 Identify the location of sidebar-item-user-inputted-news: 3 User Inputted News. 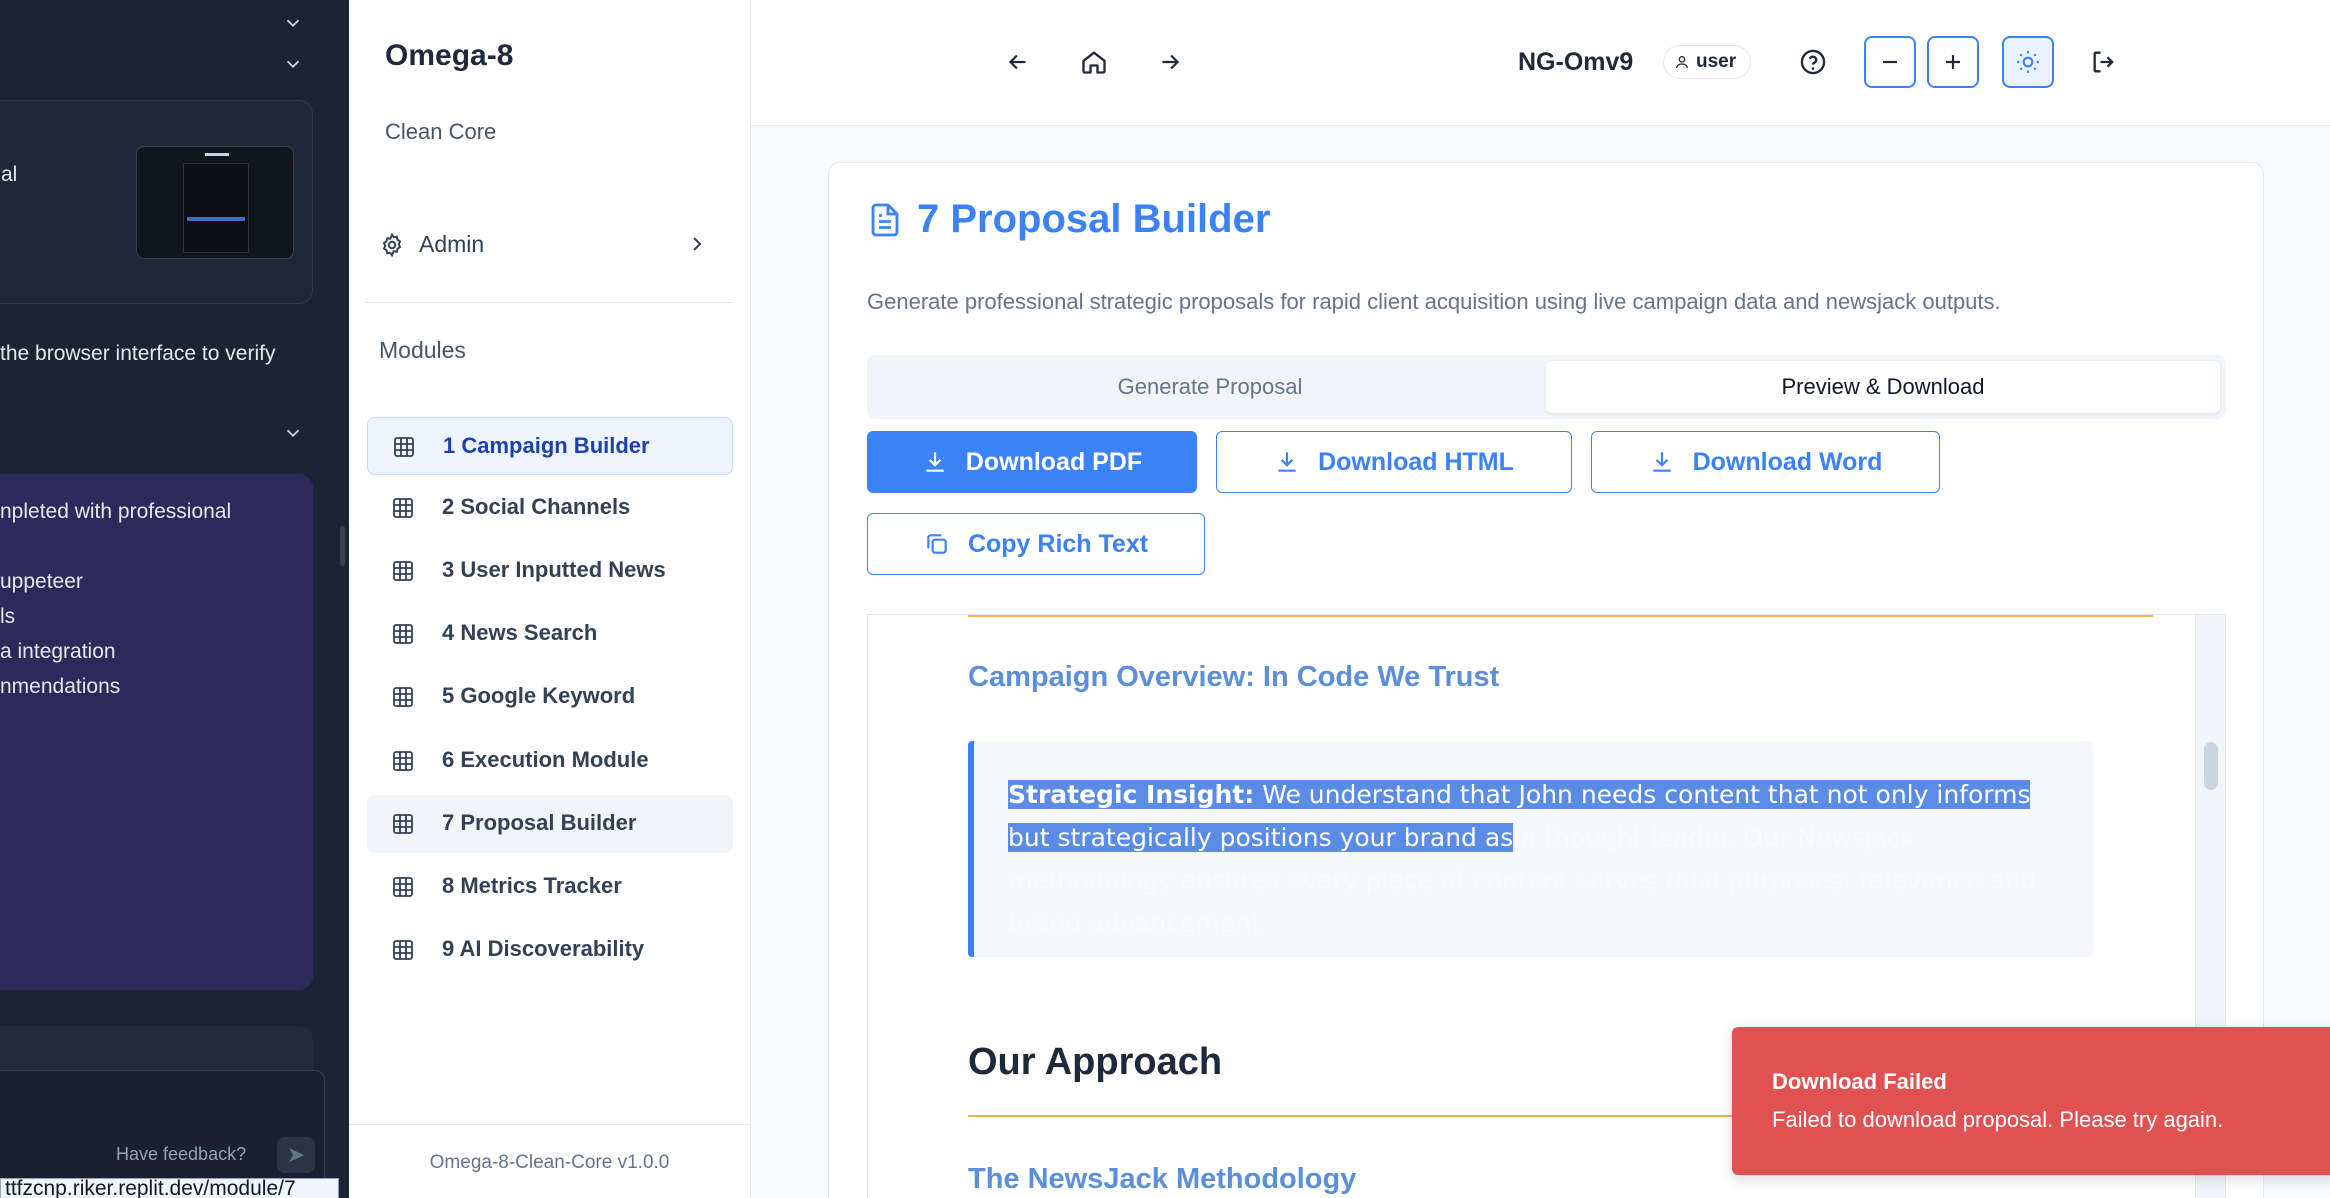
(550, 571).